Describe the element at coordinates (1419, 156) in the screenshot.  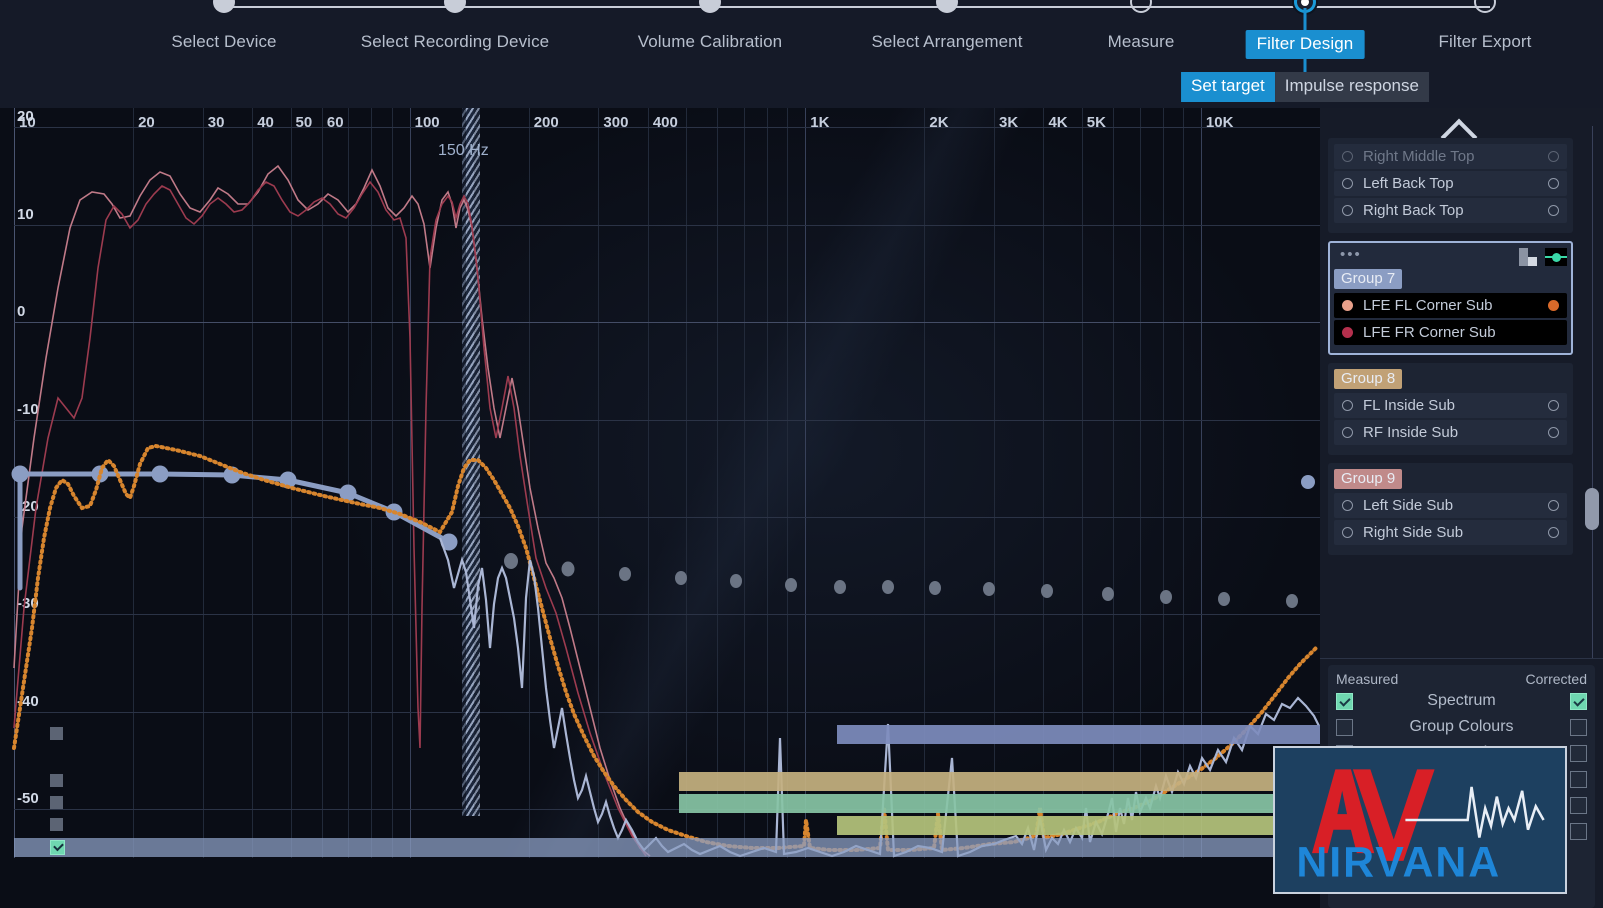
I see `speaker-label: Right Middle Top` at that location.